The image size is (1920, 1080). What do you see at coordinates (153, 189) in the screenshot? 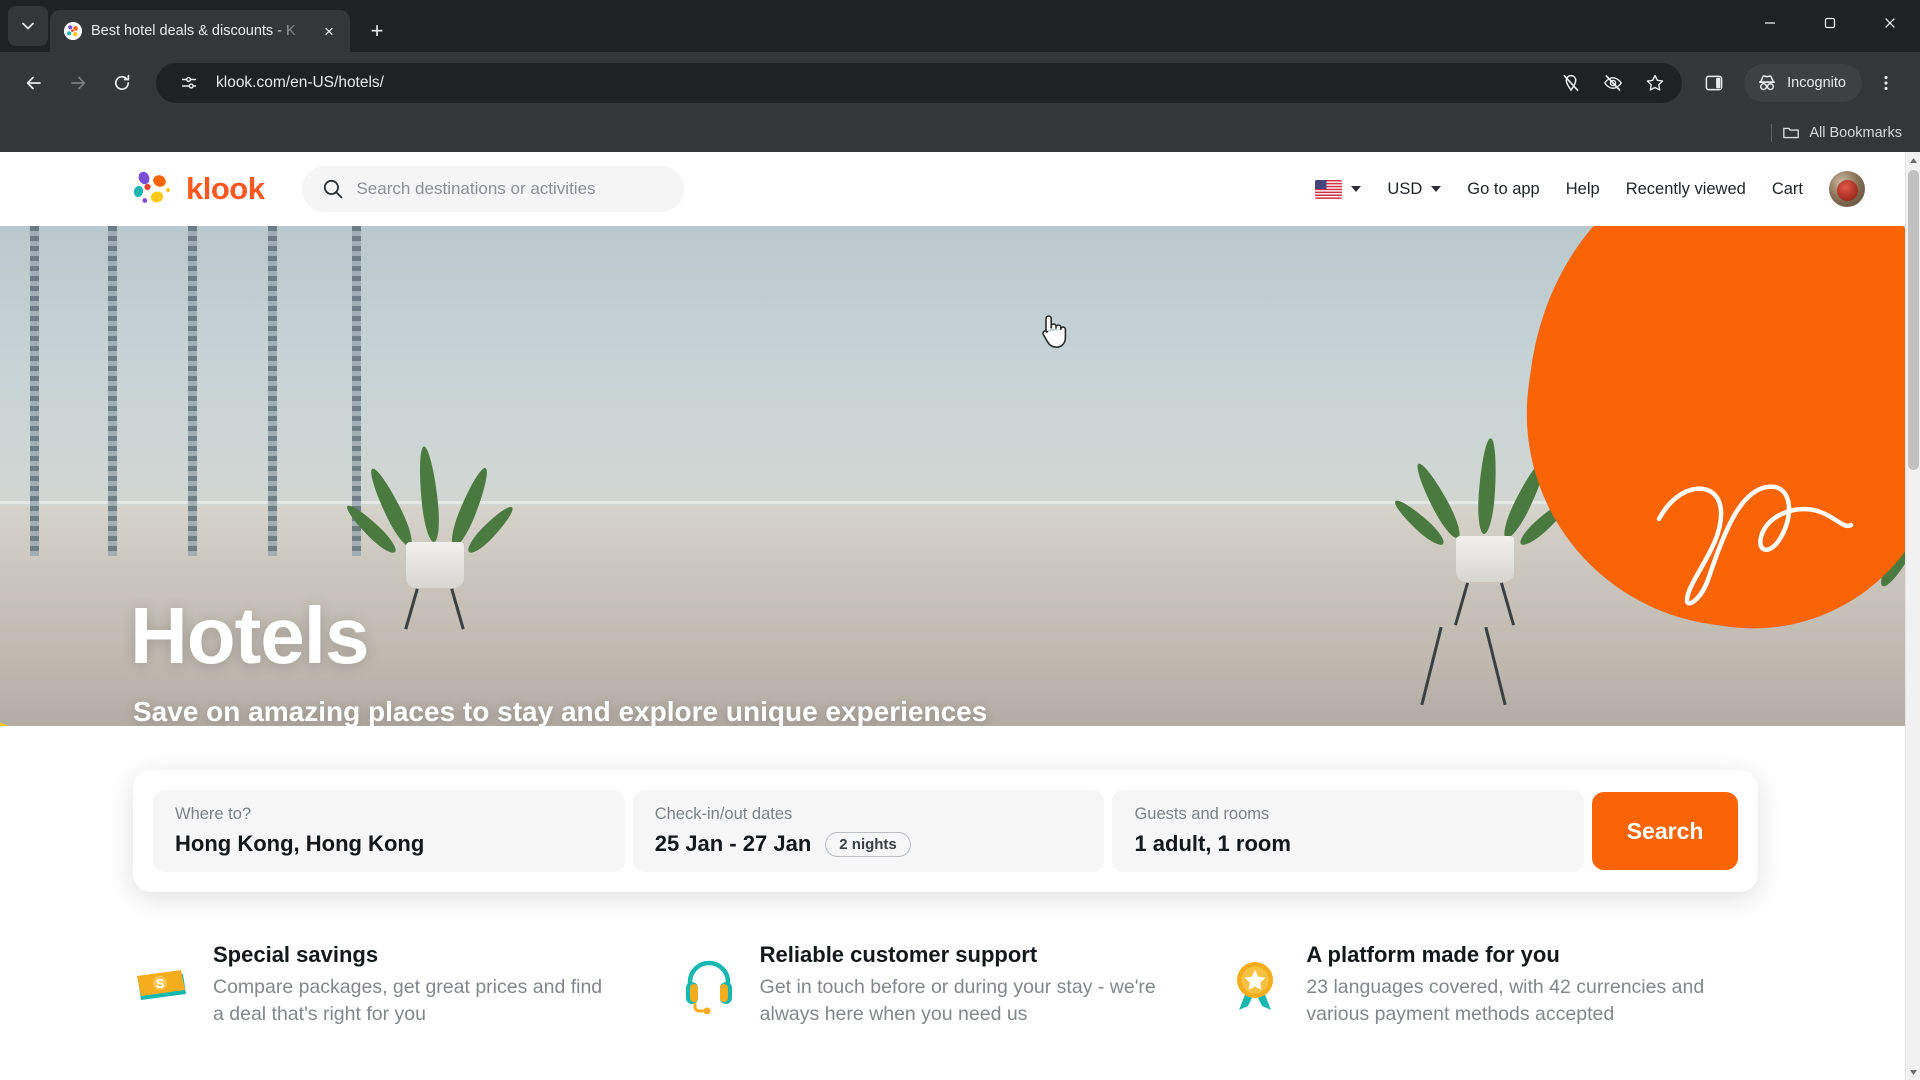
I see `klook-logo-icon` at bounding box center [153, 189].